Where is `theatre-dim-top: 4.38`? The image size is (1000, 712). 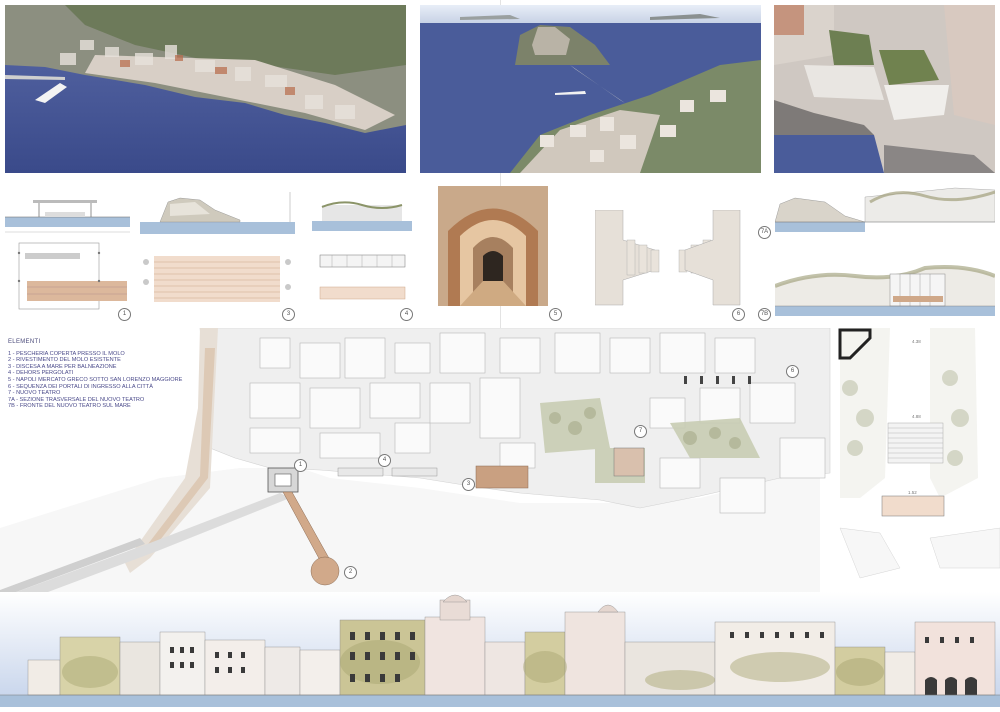
theatre-dim-top: 4.38 is located at coordinates (916, 341).